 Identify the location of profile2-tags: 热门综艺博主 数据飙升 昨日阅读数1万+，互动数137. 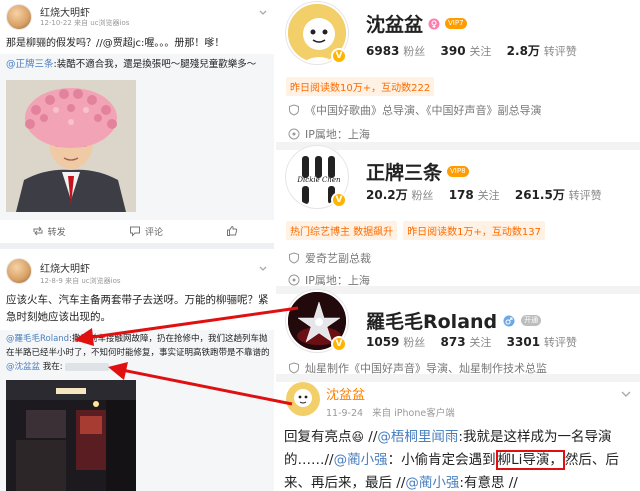
(416, 230).